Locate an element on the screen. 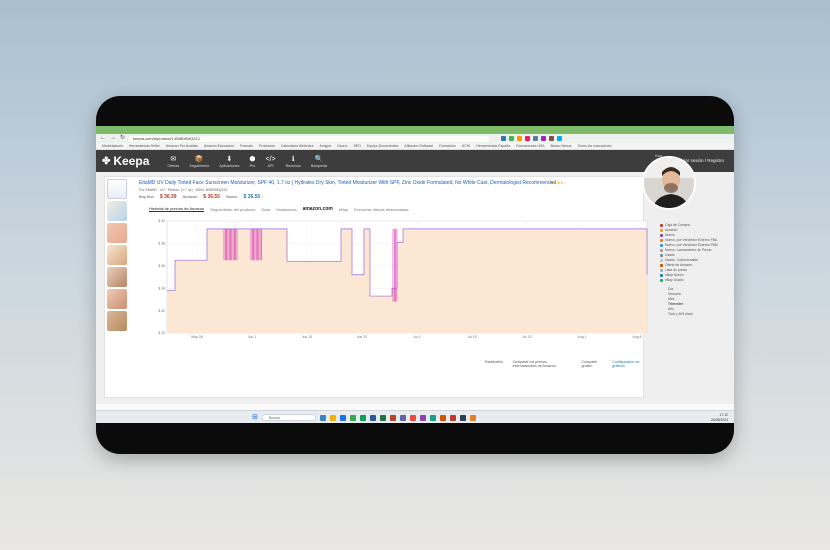  bookmark-item: UCHI is located at coordinates (466, 146).